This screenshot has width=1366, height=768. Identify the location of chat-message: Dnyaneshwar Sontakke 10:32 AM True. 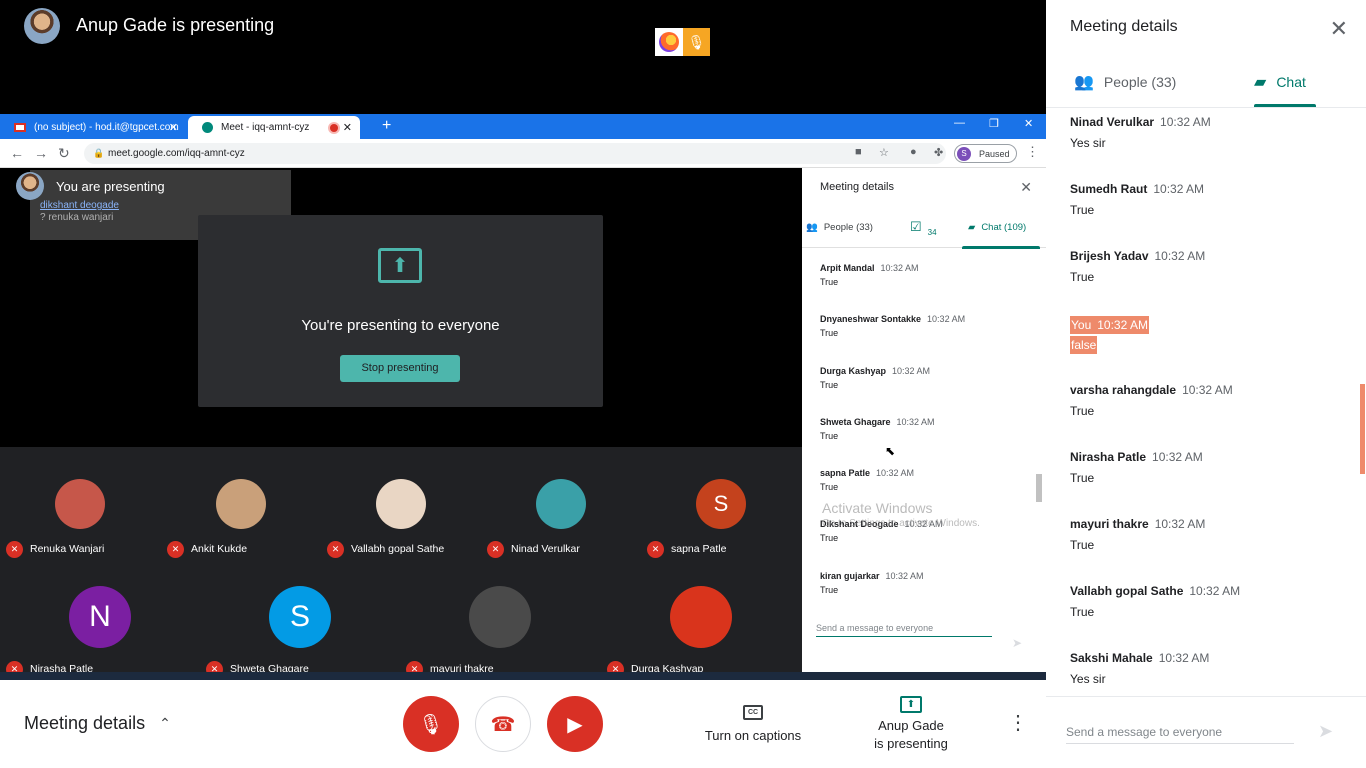
(930, 339).